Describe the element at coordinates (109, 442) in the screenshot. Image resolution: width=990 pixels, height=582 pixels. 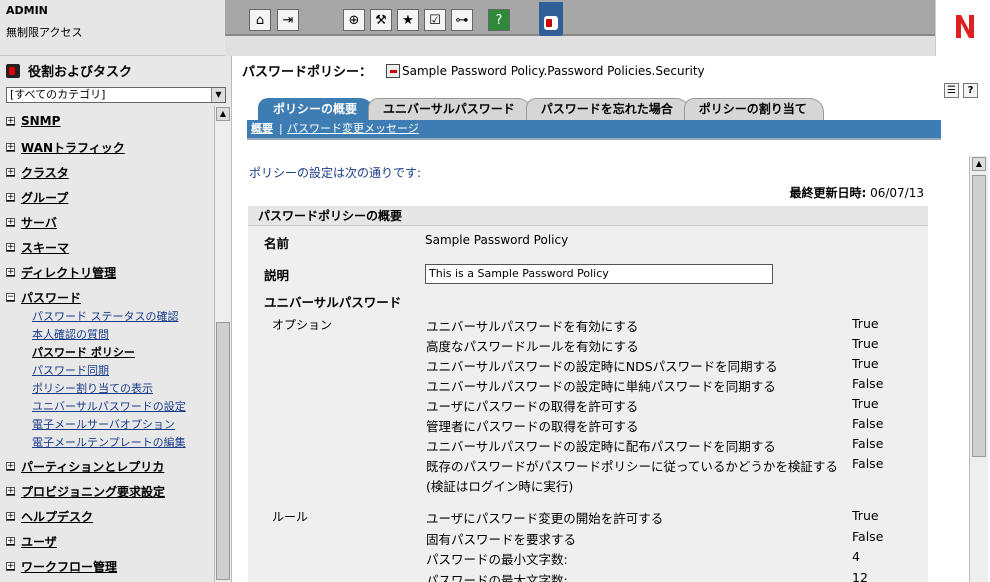
I see `task-edit-email-templates: 電子メールテンプレートの編集` at that location.